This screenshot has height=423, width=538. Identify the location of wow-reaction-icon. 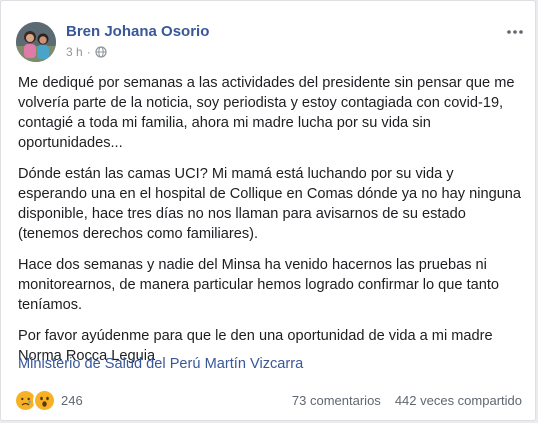
(44, 400).